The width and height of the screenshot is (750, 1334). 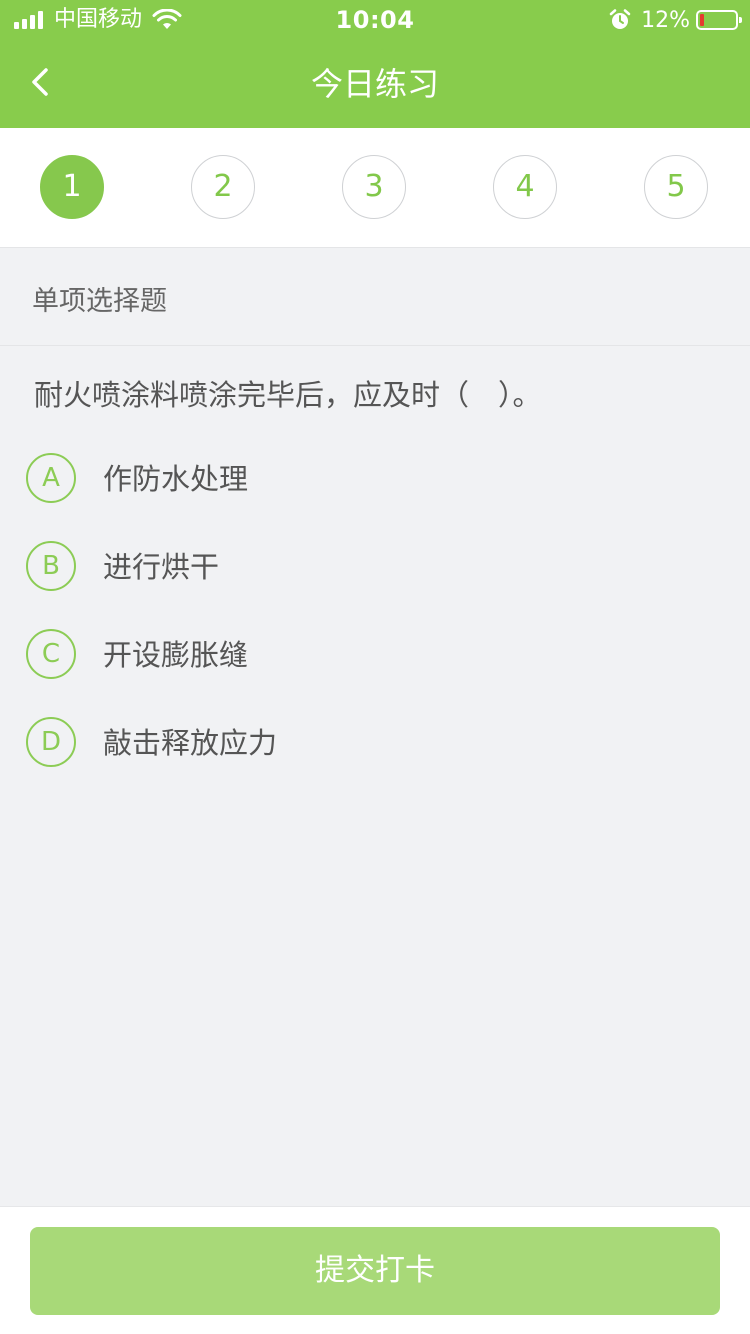 I want to click on option-c: C 开设膨胀缝, so click(x=376, y=655).